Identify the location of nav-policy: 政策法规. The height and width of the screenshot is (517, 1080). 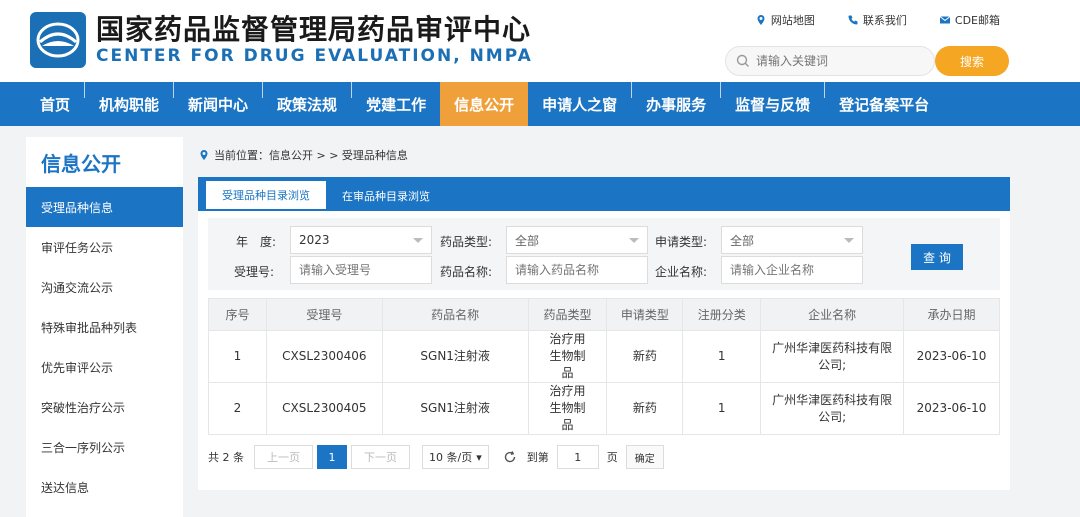
(307, 104).